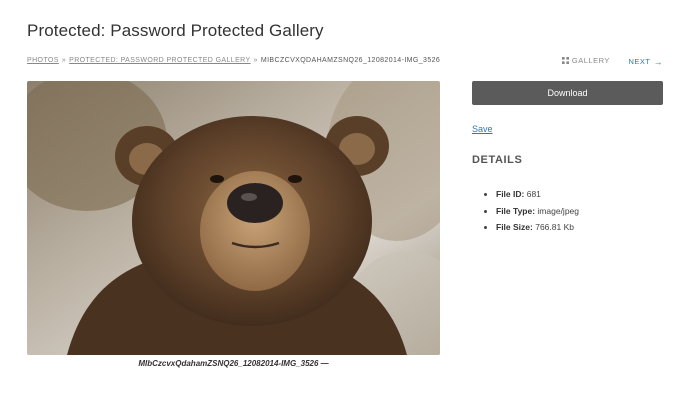  I want to click on detail-file-id: File ID: 681, so click(537, 194).